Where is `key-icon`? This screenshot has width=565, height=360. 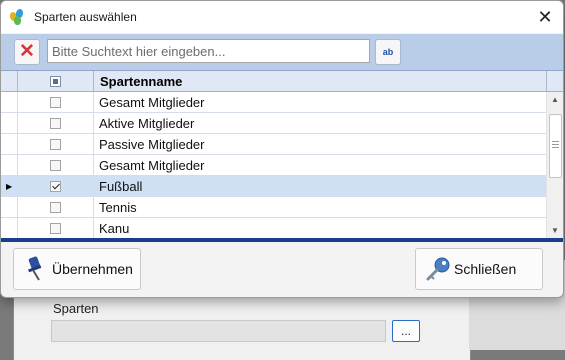
key-icon is located at coordinates (437, 269).